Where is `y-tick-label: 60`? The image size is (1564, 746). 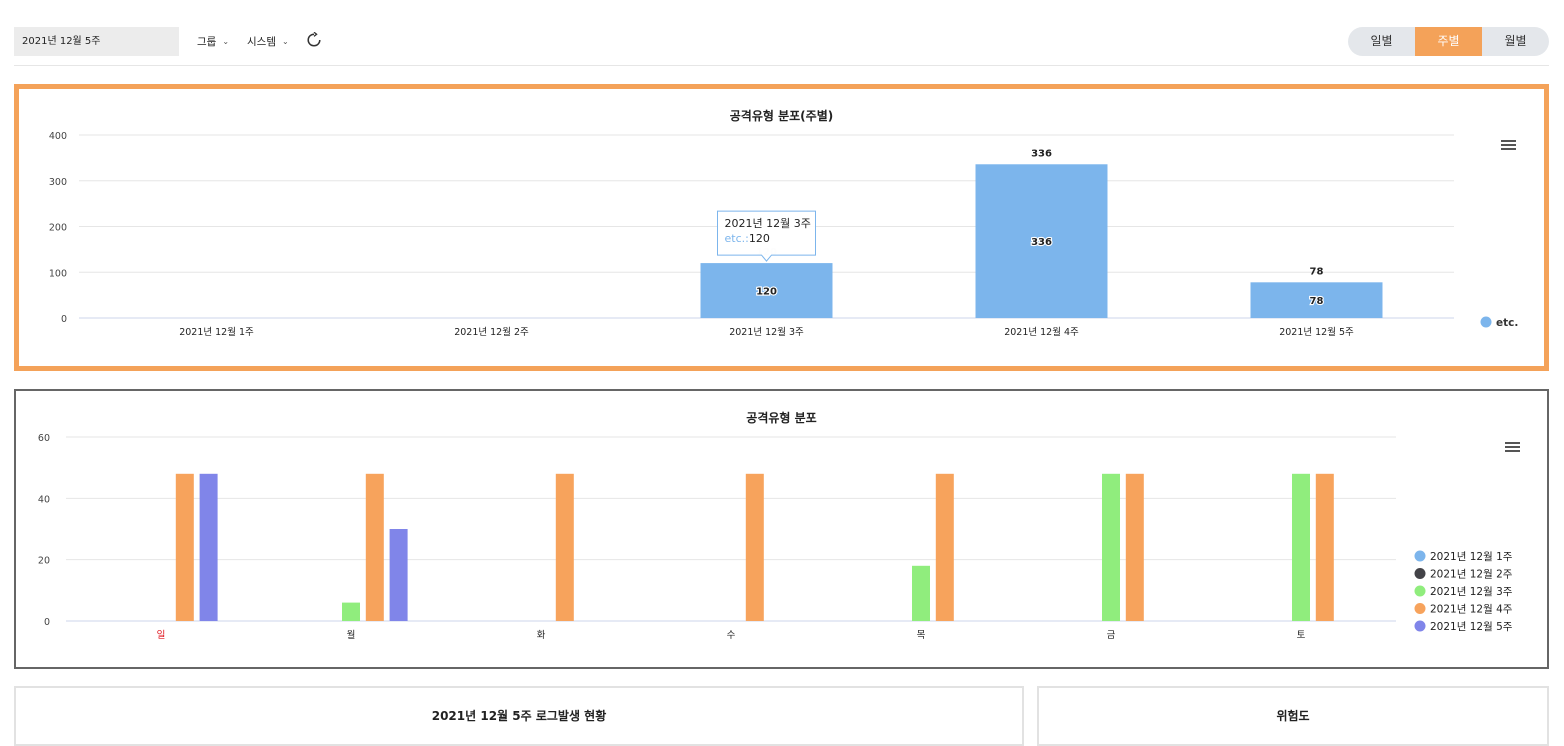 y-tick-label: 60 is located at coordinates (44, 438).